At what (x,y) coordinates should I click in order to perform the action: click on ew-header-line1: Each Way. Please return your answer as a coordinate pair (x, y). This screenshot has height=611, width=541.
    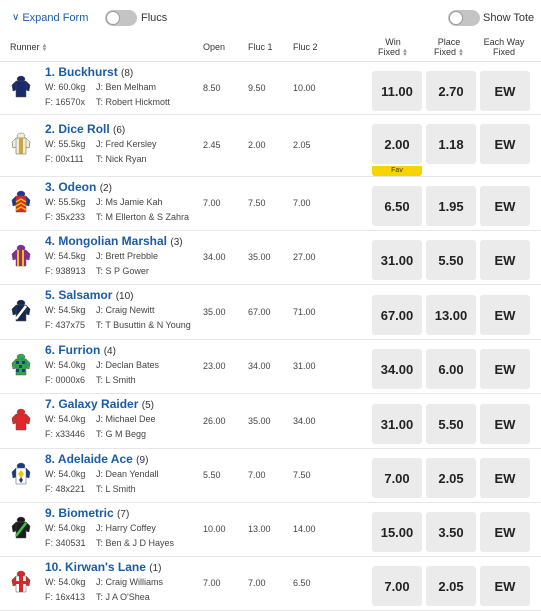
    Looking at the image, I should click on (504, 42).